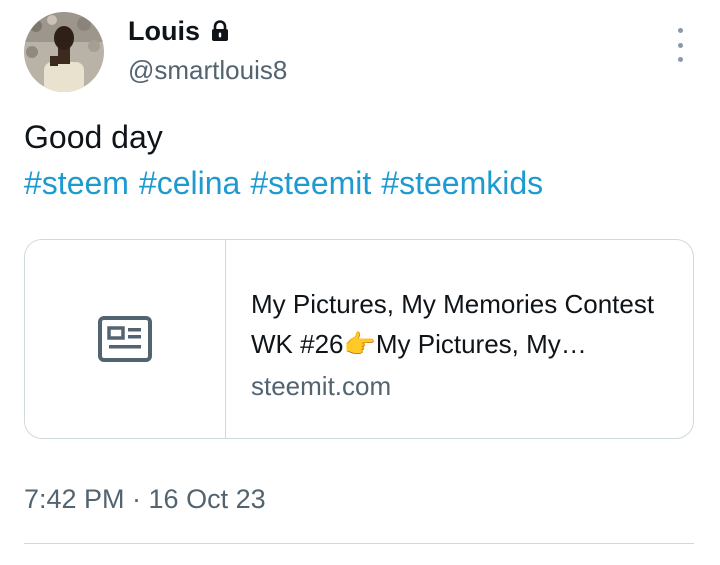  Describe the element at coordinates (64, 52) in the screenshot. I see `avatar` at that location.